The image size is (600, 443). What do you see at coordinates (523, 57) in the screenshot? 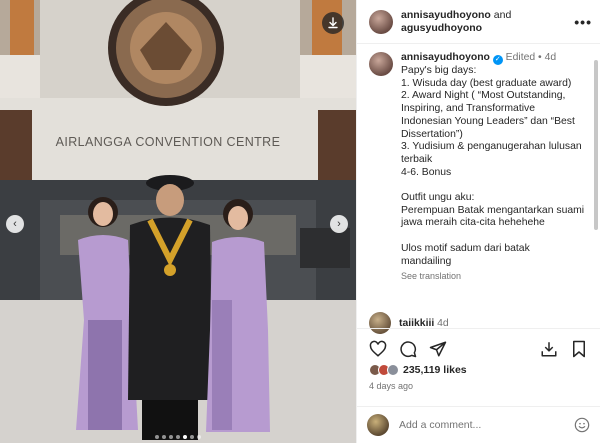
I see `edited-label: Edited •` at bounding box center [523, 57].